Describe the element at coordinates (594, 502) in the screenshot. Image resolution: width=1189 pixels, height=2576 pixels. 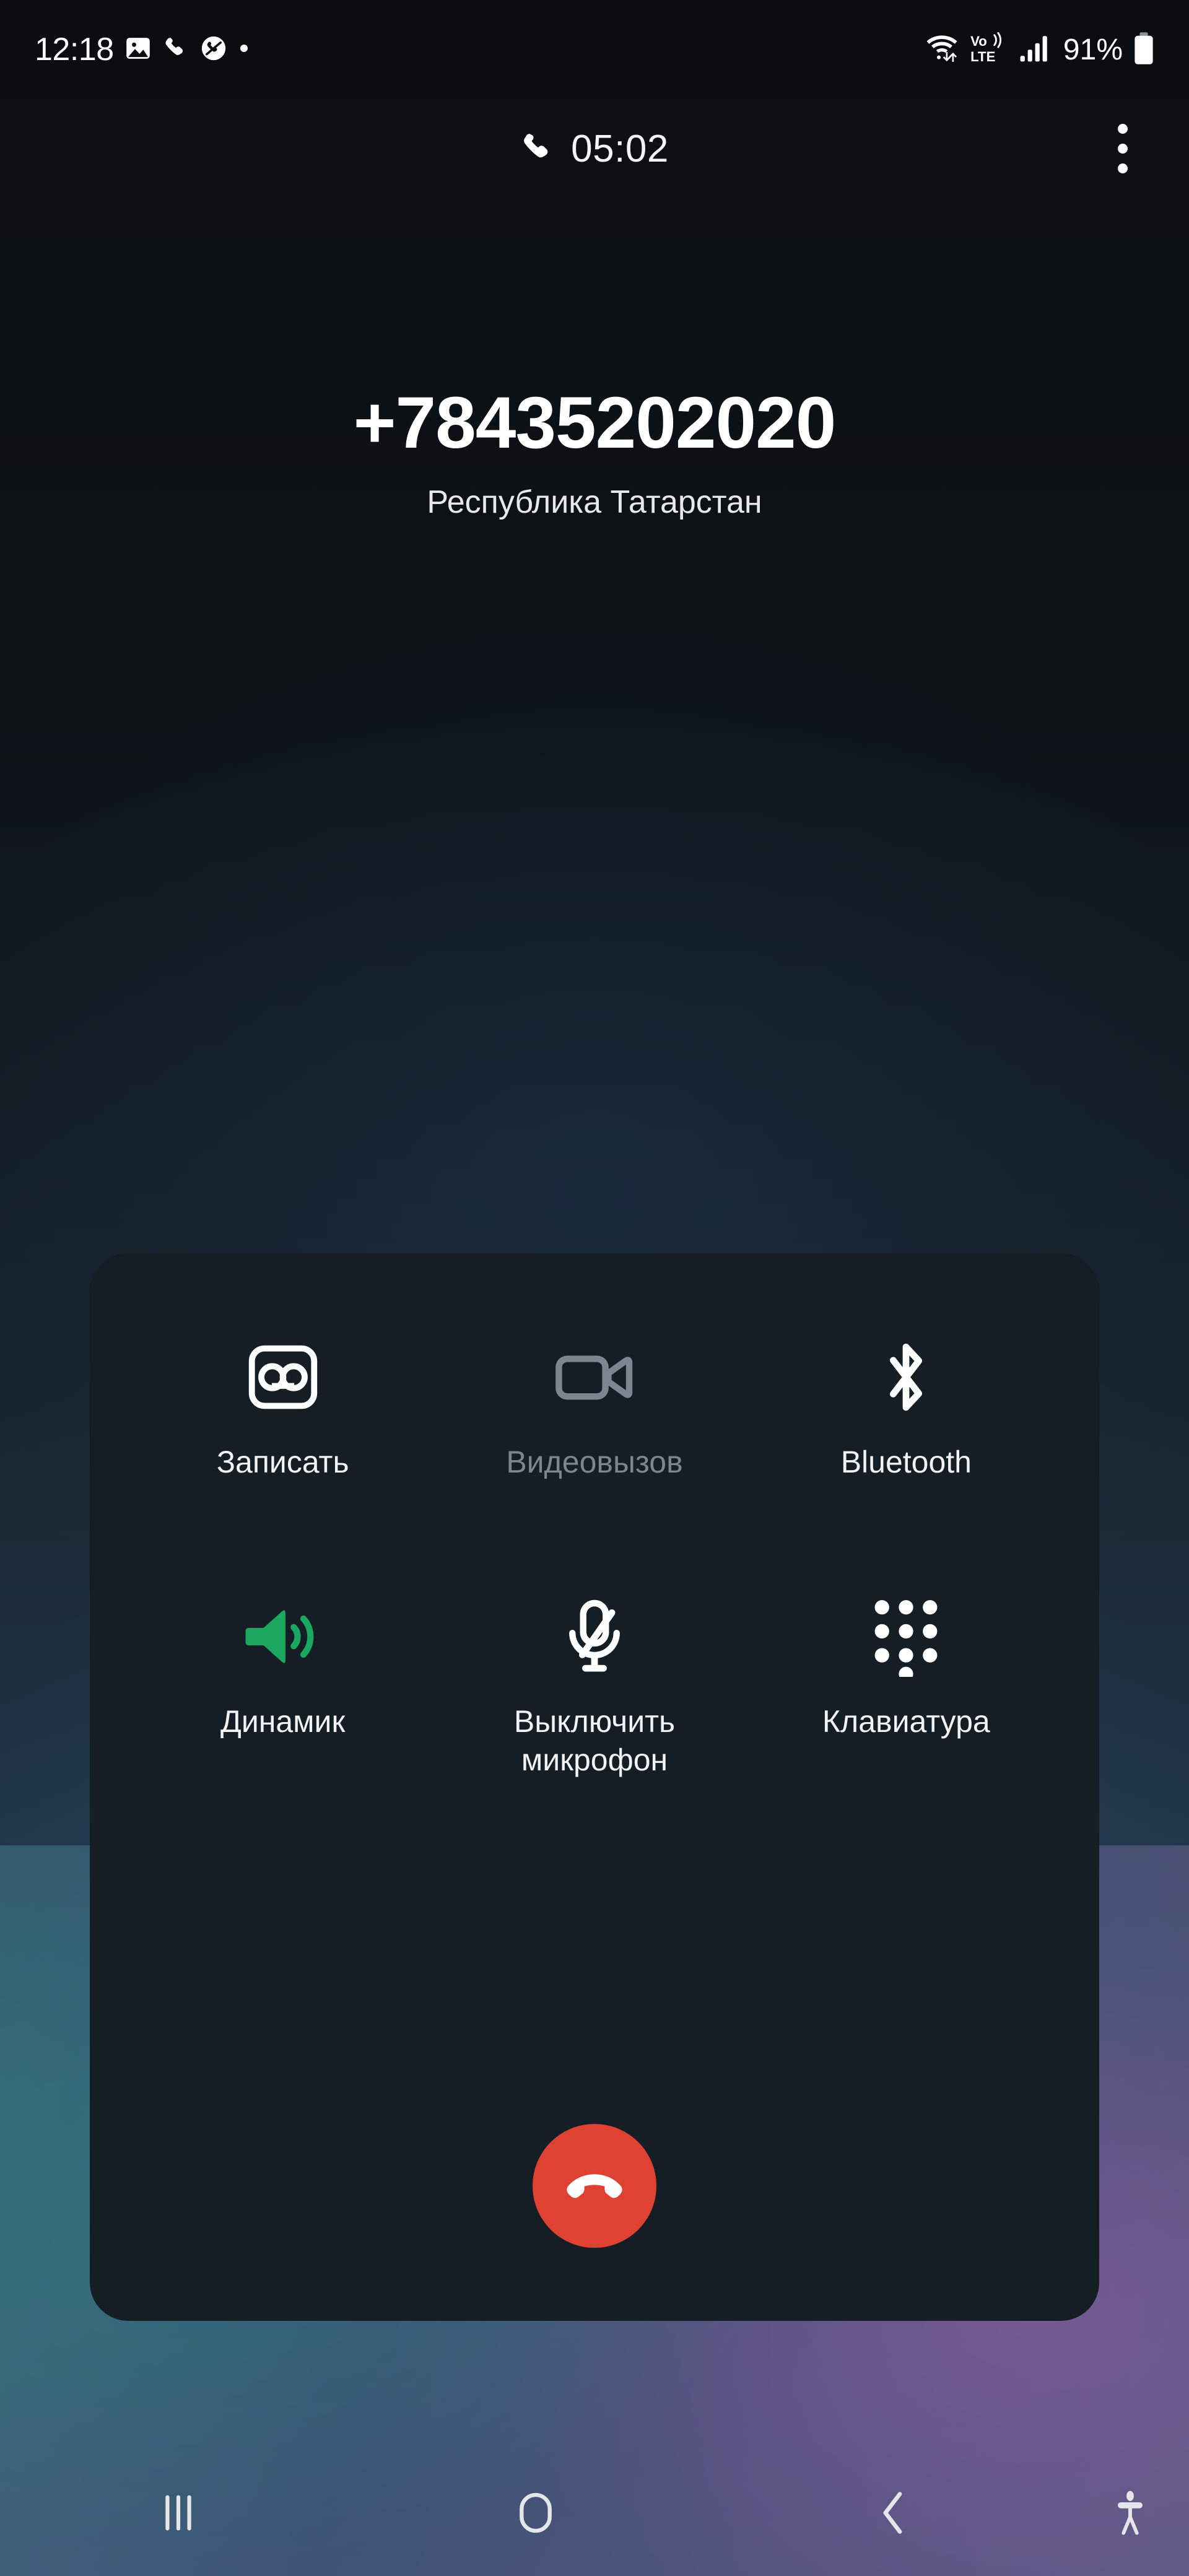
I see `caller-location: Республика Татарстан` at that location.